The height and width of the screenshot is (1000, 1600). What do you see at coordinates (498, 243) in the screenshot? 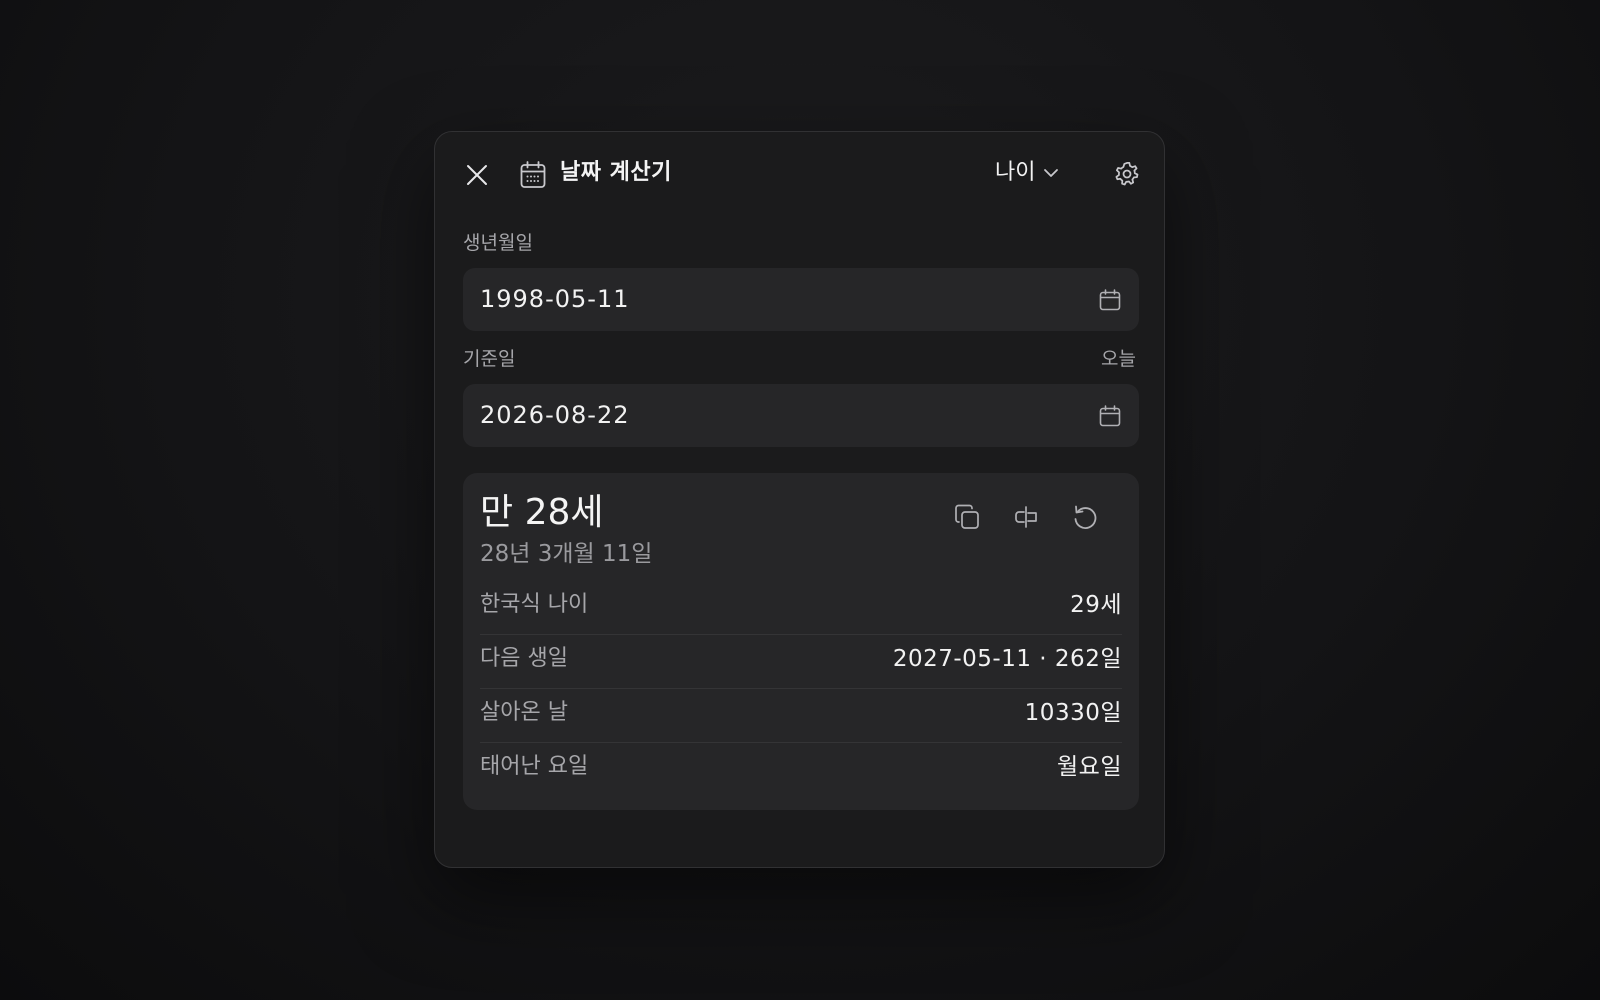
I see `birth-date-label: 생년월일` at bounding box center [498, 243].